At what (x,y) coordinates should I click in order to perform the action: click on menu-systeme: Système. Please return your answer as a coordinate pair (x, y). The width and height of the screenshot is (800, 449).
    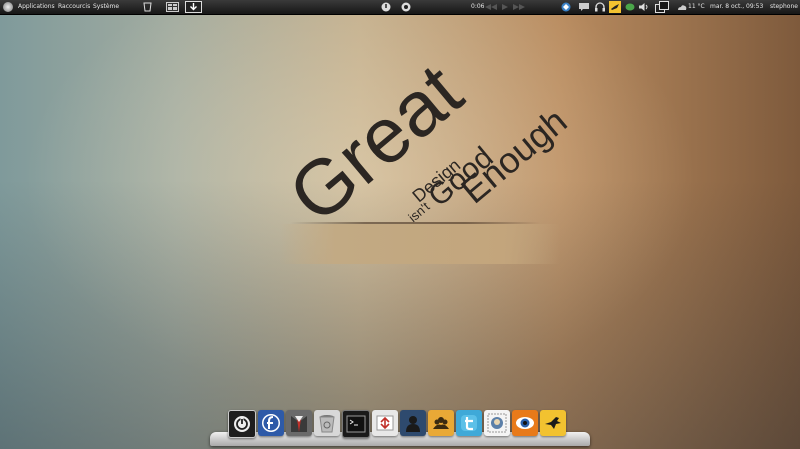
    Looking at the image, I should click on (106, 7).